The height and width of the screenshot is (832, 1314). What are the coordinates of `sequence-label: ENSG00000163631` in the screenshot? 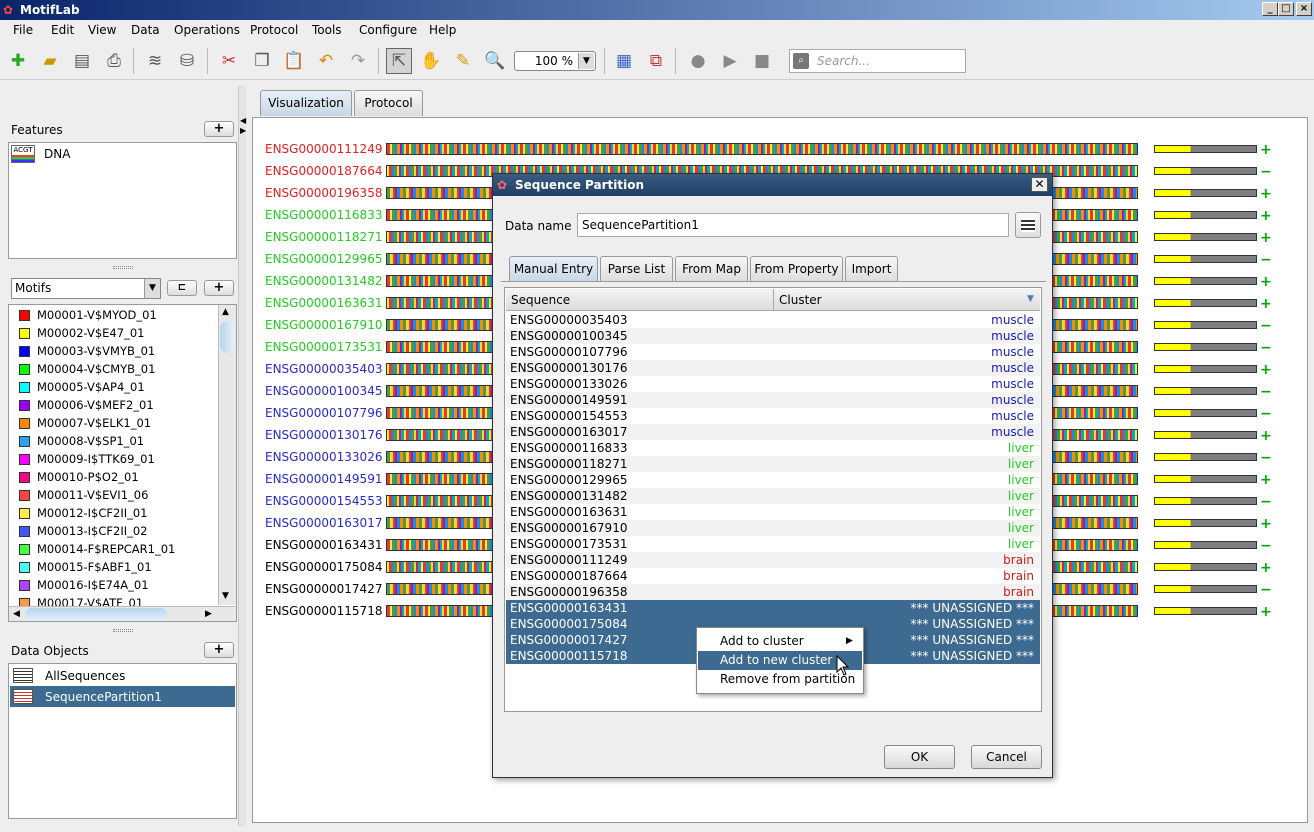 It's located at (323, 303).